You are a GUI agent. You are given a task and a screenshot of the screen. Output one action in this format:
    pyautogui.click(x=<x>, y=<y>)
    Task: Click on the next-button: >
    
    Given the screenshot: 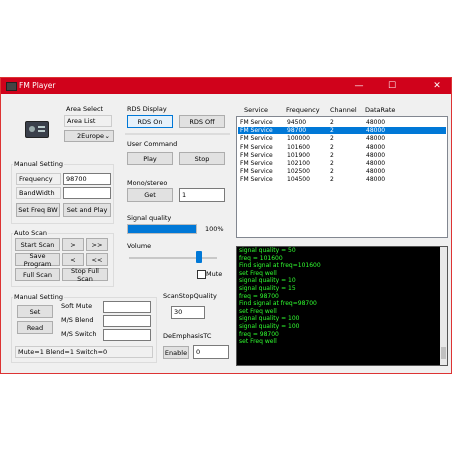 What is the action you would take?
    pyautogui.click(x=73, y=244)
    